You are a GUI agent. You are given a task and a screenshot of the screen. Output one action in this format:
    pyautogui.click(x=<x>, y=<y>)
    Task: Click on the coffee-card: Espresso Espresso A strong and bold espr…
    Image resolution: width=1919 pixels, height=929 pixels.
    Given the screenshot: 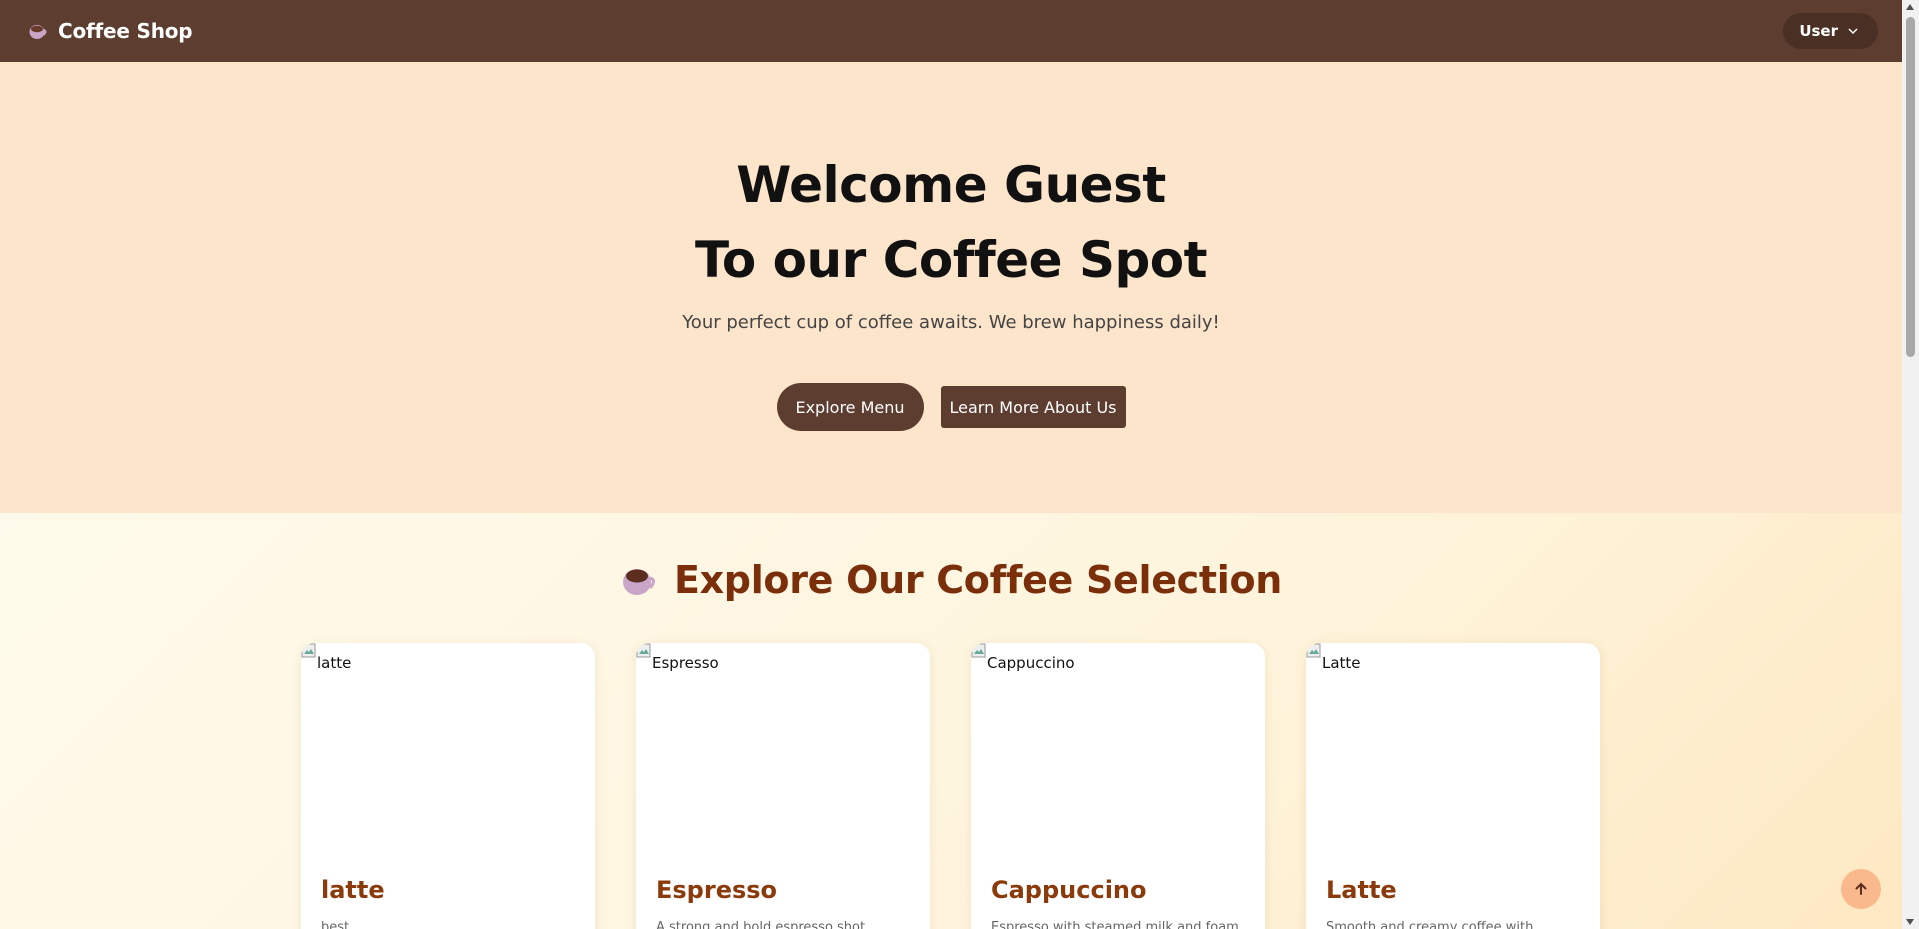 What is the action you would take?
    pyautogui.click(x=783, y=786)
    